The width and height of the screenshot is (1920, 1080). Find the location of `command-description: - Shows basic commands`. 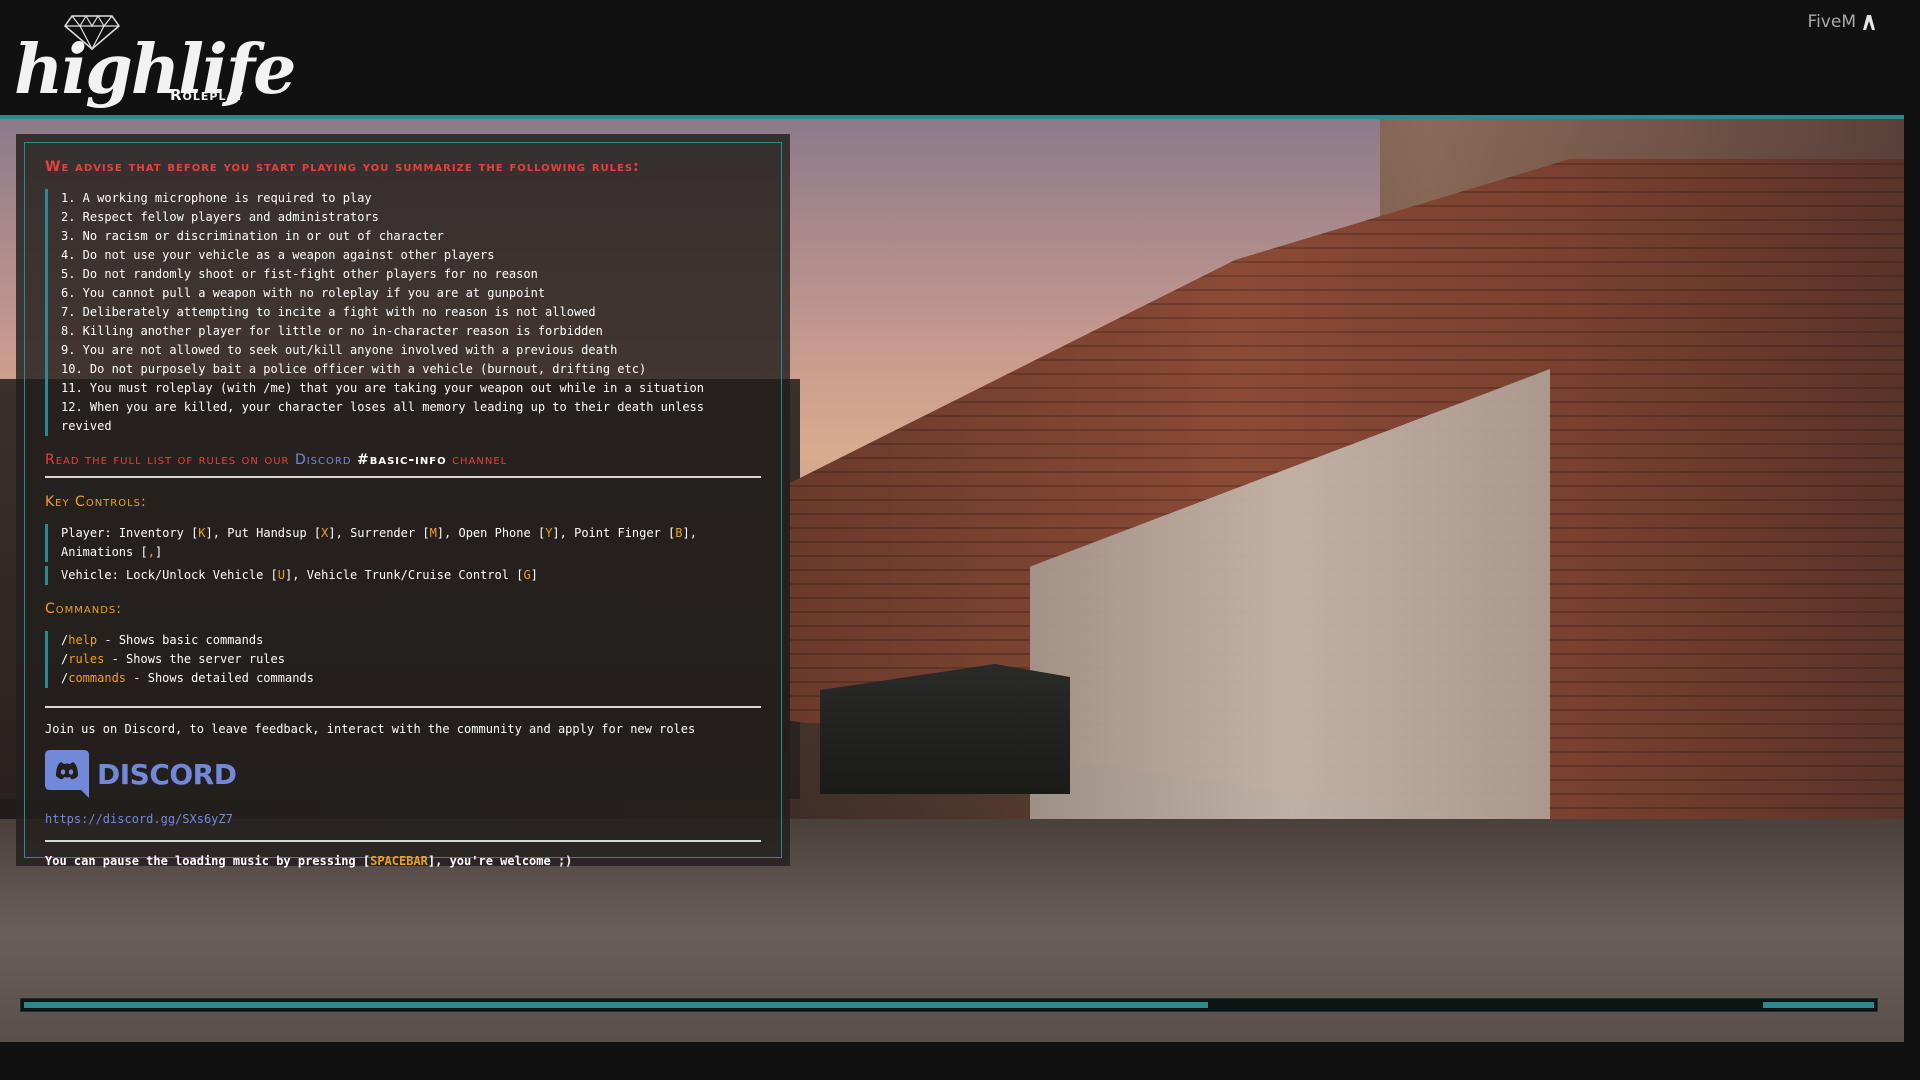

command-description: - Shows basic commands is located at coordinates (184, 640).